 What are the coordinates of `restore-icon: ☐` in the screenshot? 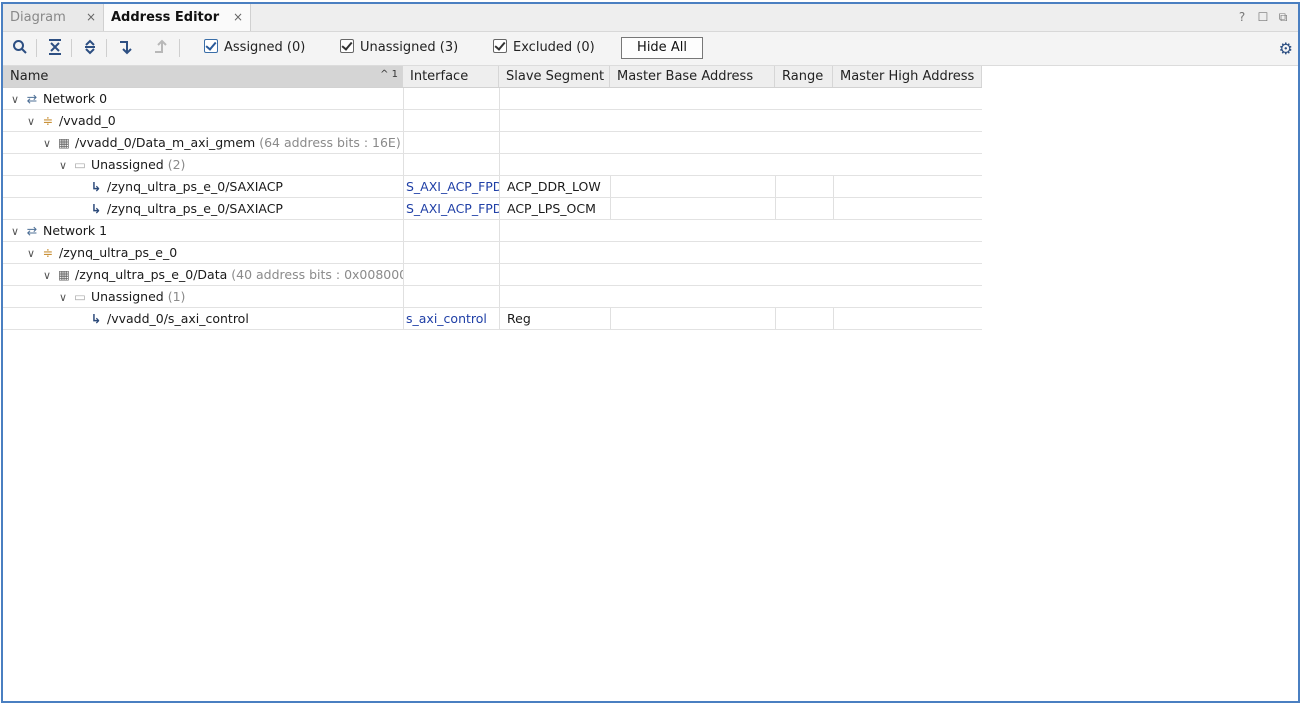 It's located at (1263, 17).